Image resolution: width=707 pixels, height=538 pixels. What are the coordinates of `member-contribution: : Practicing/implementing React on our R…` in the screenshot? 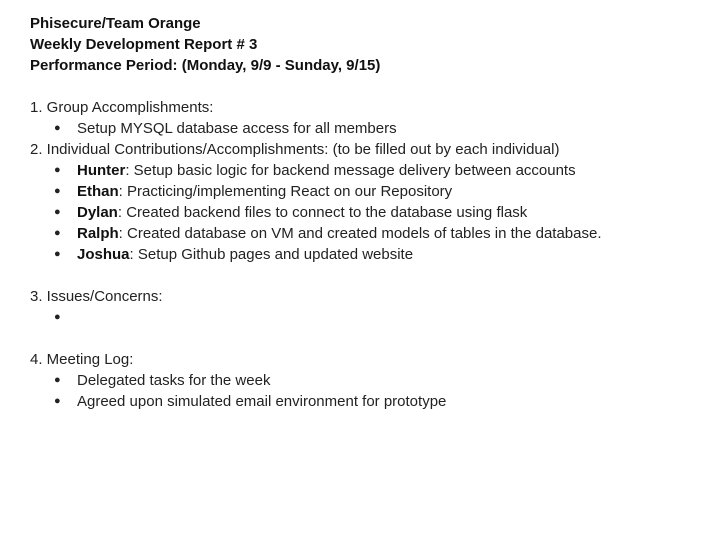 It's located at (285, 191).